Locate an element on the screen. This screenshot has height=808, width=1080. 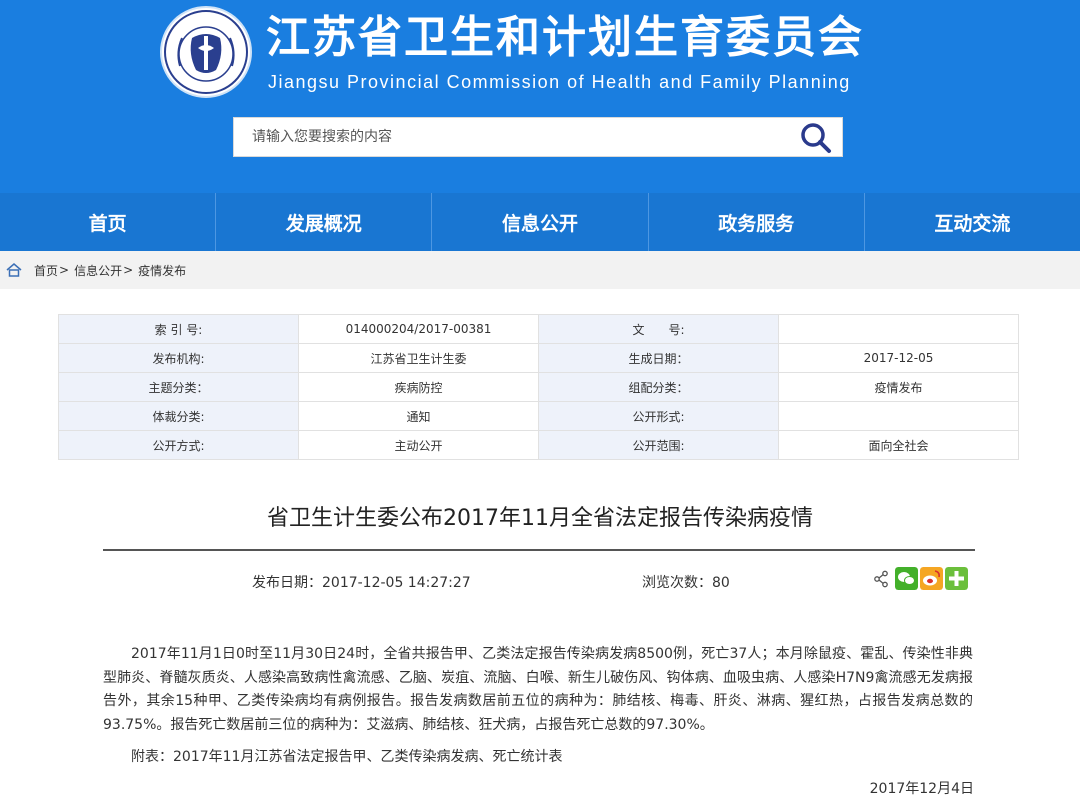
publish-date: 发布日期：2017-12-05 14:27:27 is located at coordinates (361, 583).